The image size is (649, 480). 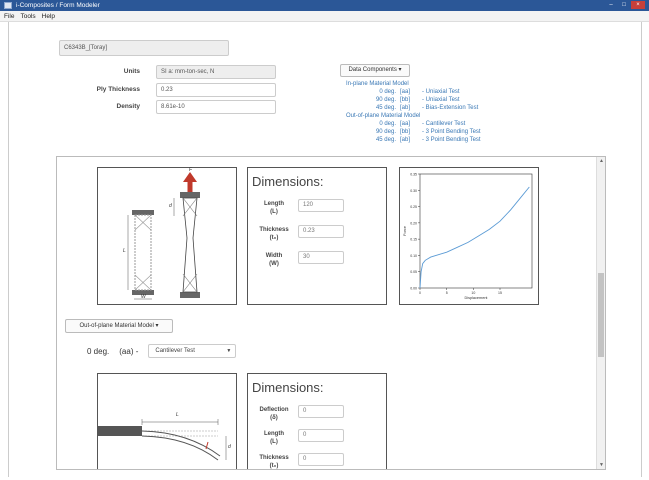 What do you see at coordinates (321, 205) in the screenshot?
I see `length-field: 120` at bounding box center [321, 205].